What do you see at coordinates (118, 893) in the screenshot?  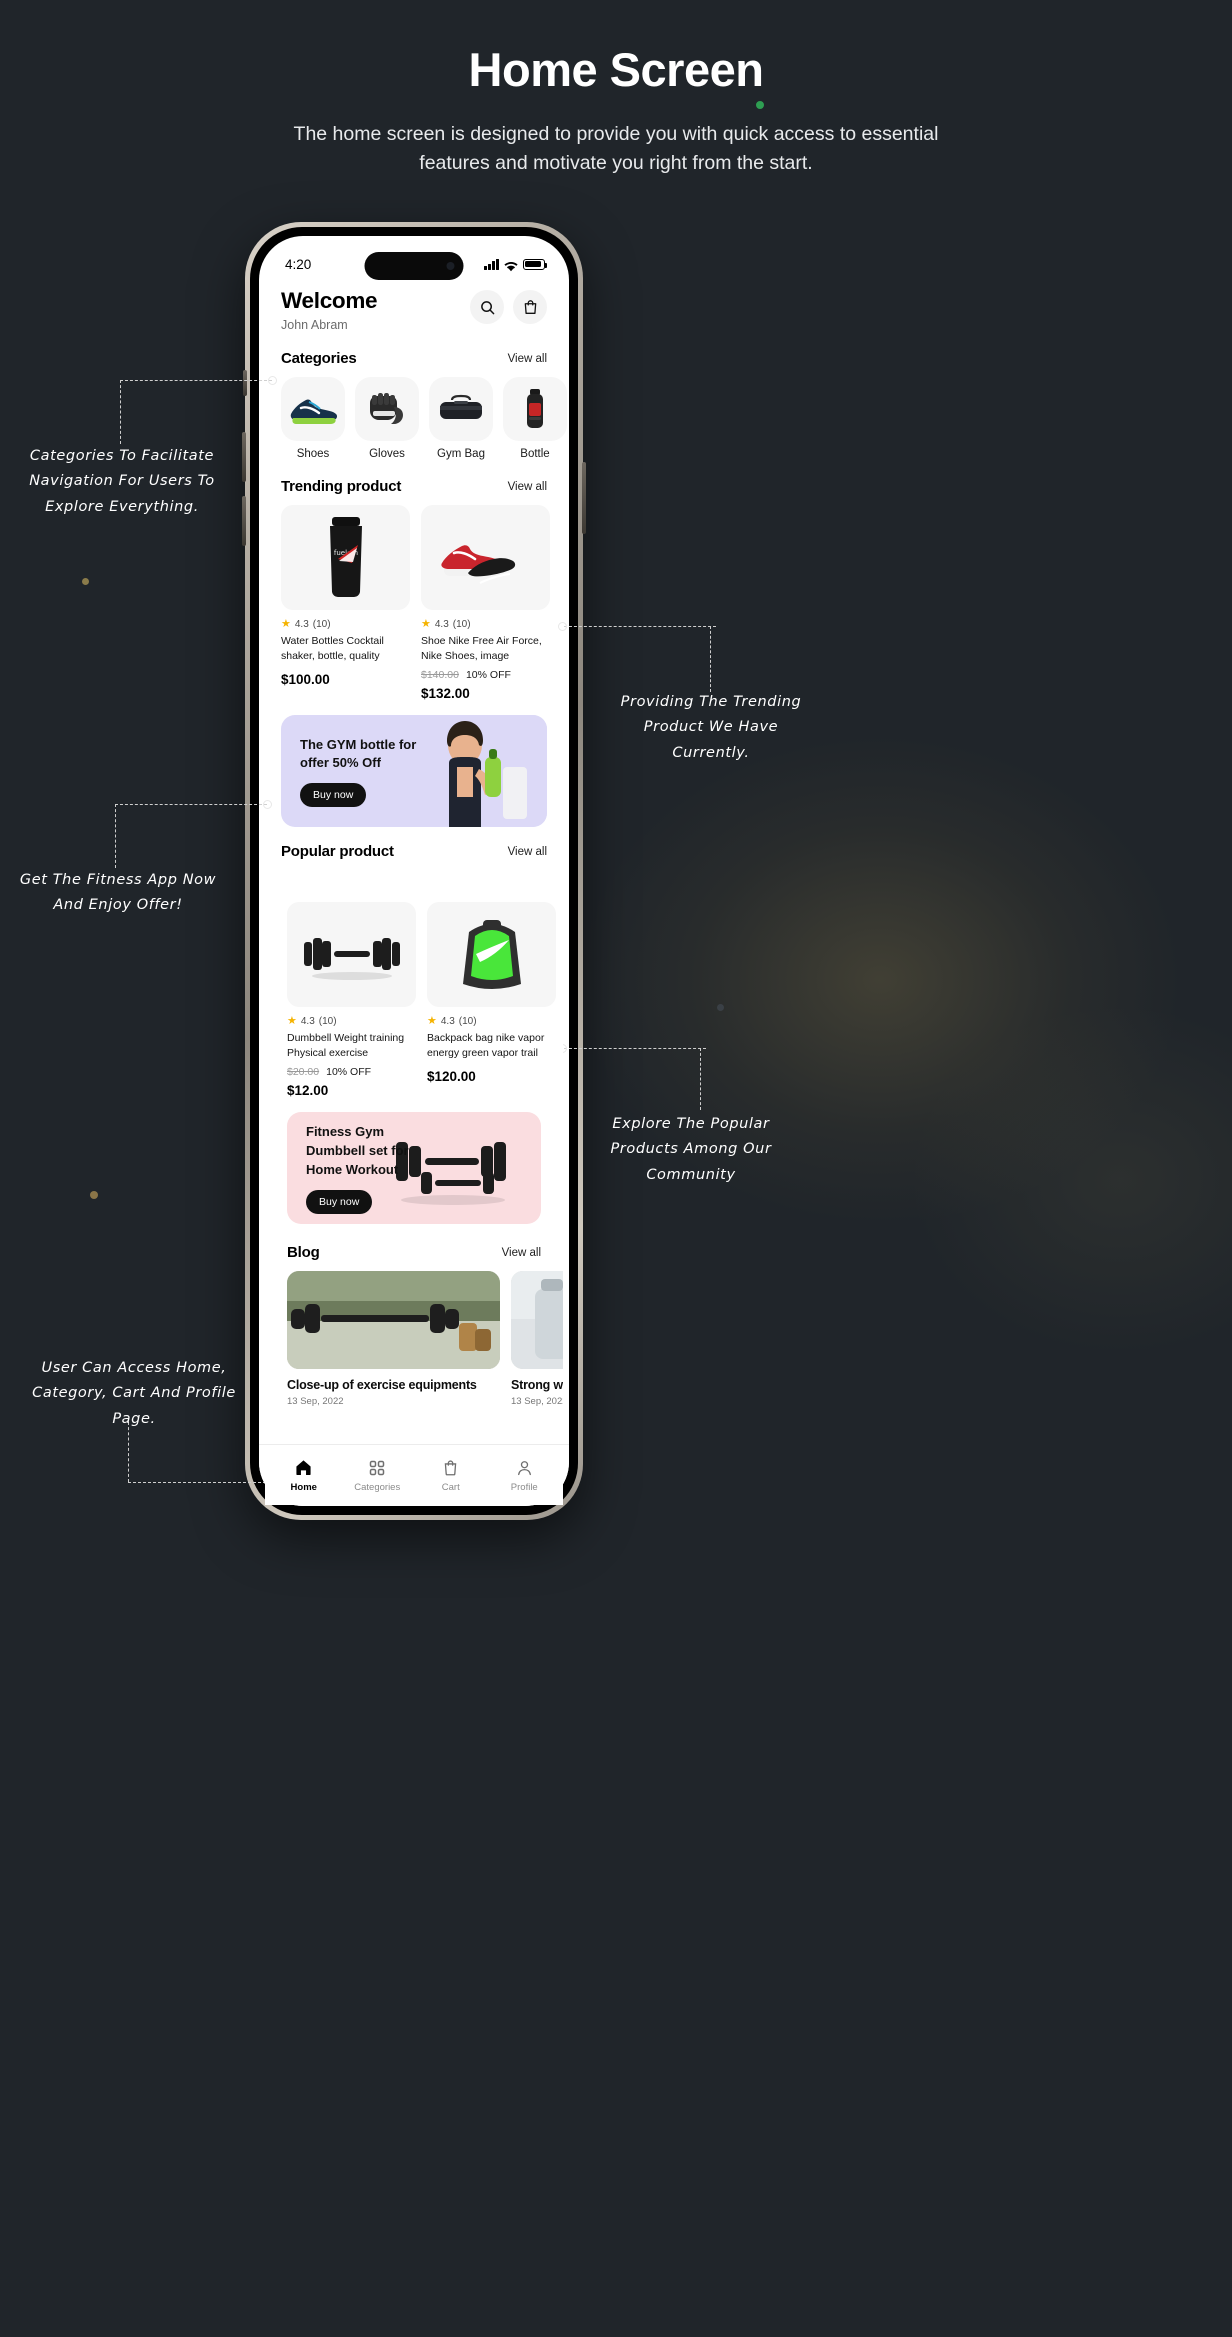 I see `annotation-offer: Get The Fitness App Now And Enjoy Offer!` at bounding box center [118, 893].